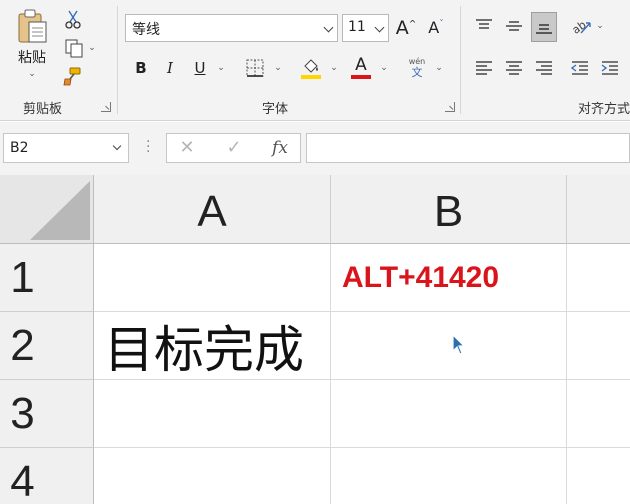  I want to click on checkmark-icon: ✓, so click(234, 147).